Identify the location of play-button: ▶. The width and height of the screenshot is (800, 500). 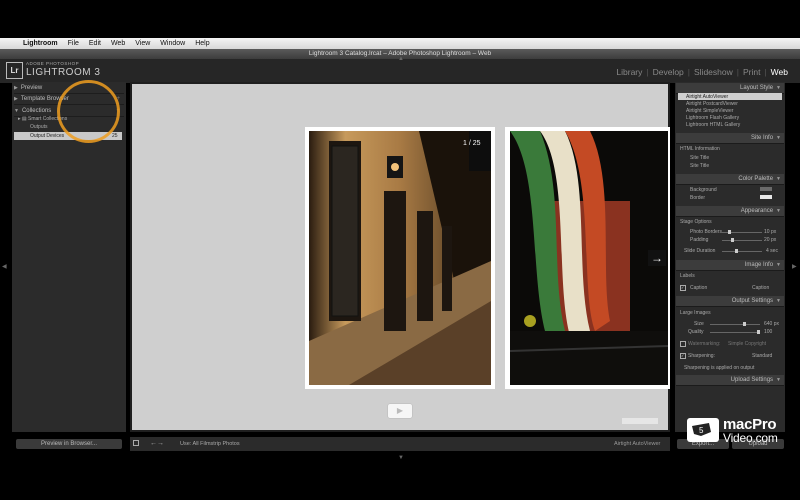
(400, 411).